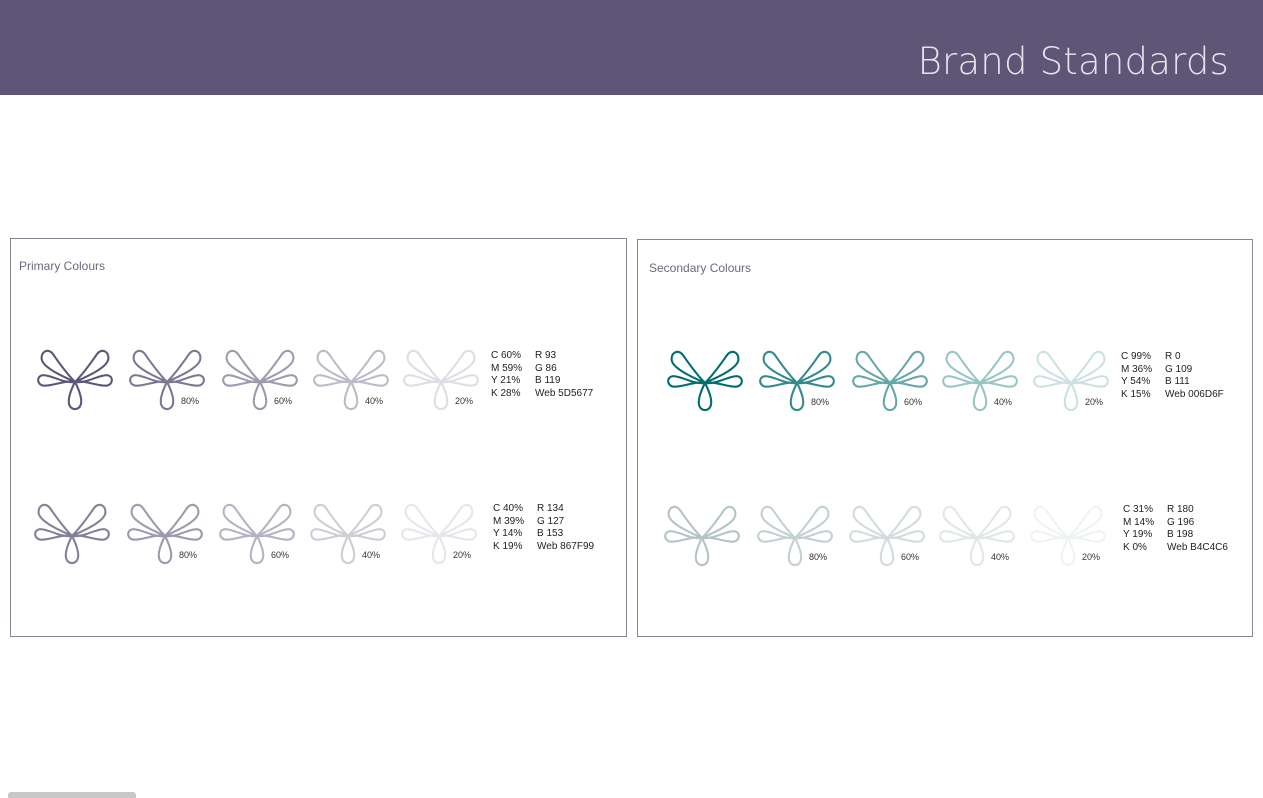  I want to click on cmyk-value: C 99%, so click(1136, 356).